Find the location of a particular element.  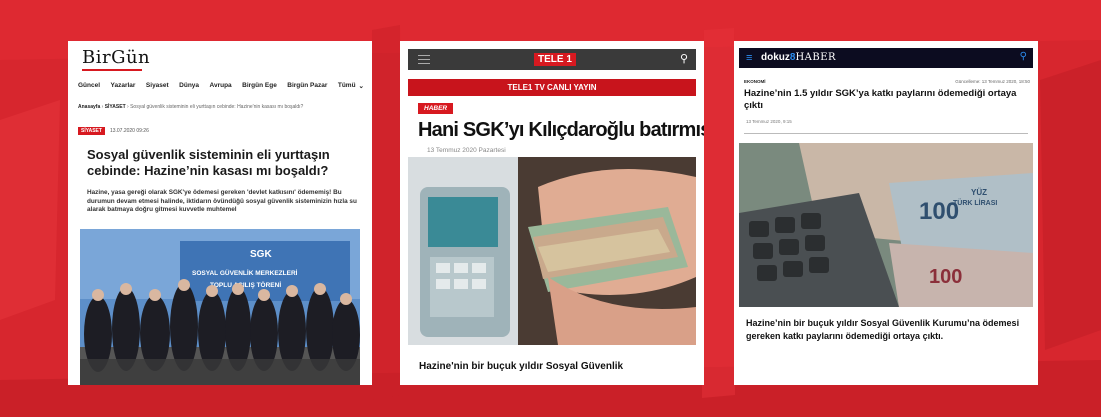

section-badge: HABER is located at coordinates (436, 108).